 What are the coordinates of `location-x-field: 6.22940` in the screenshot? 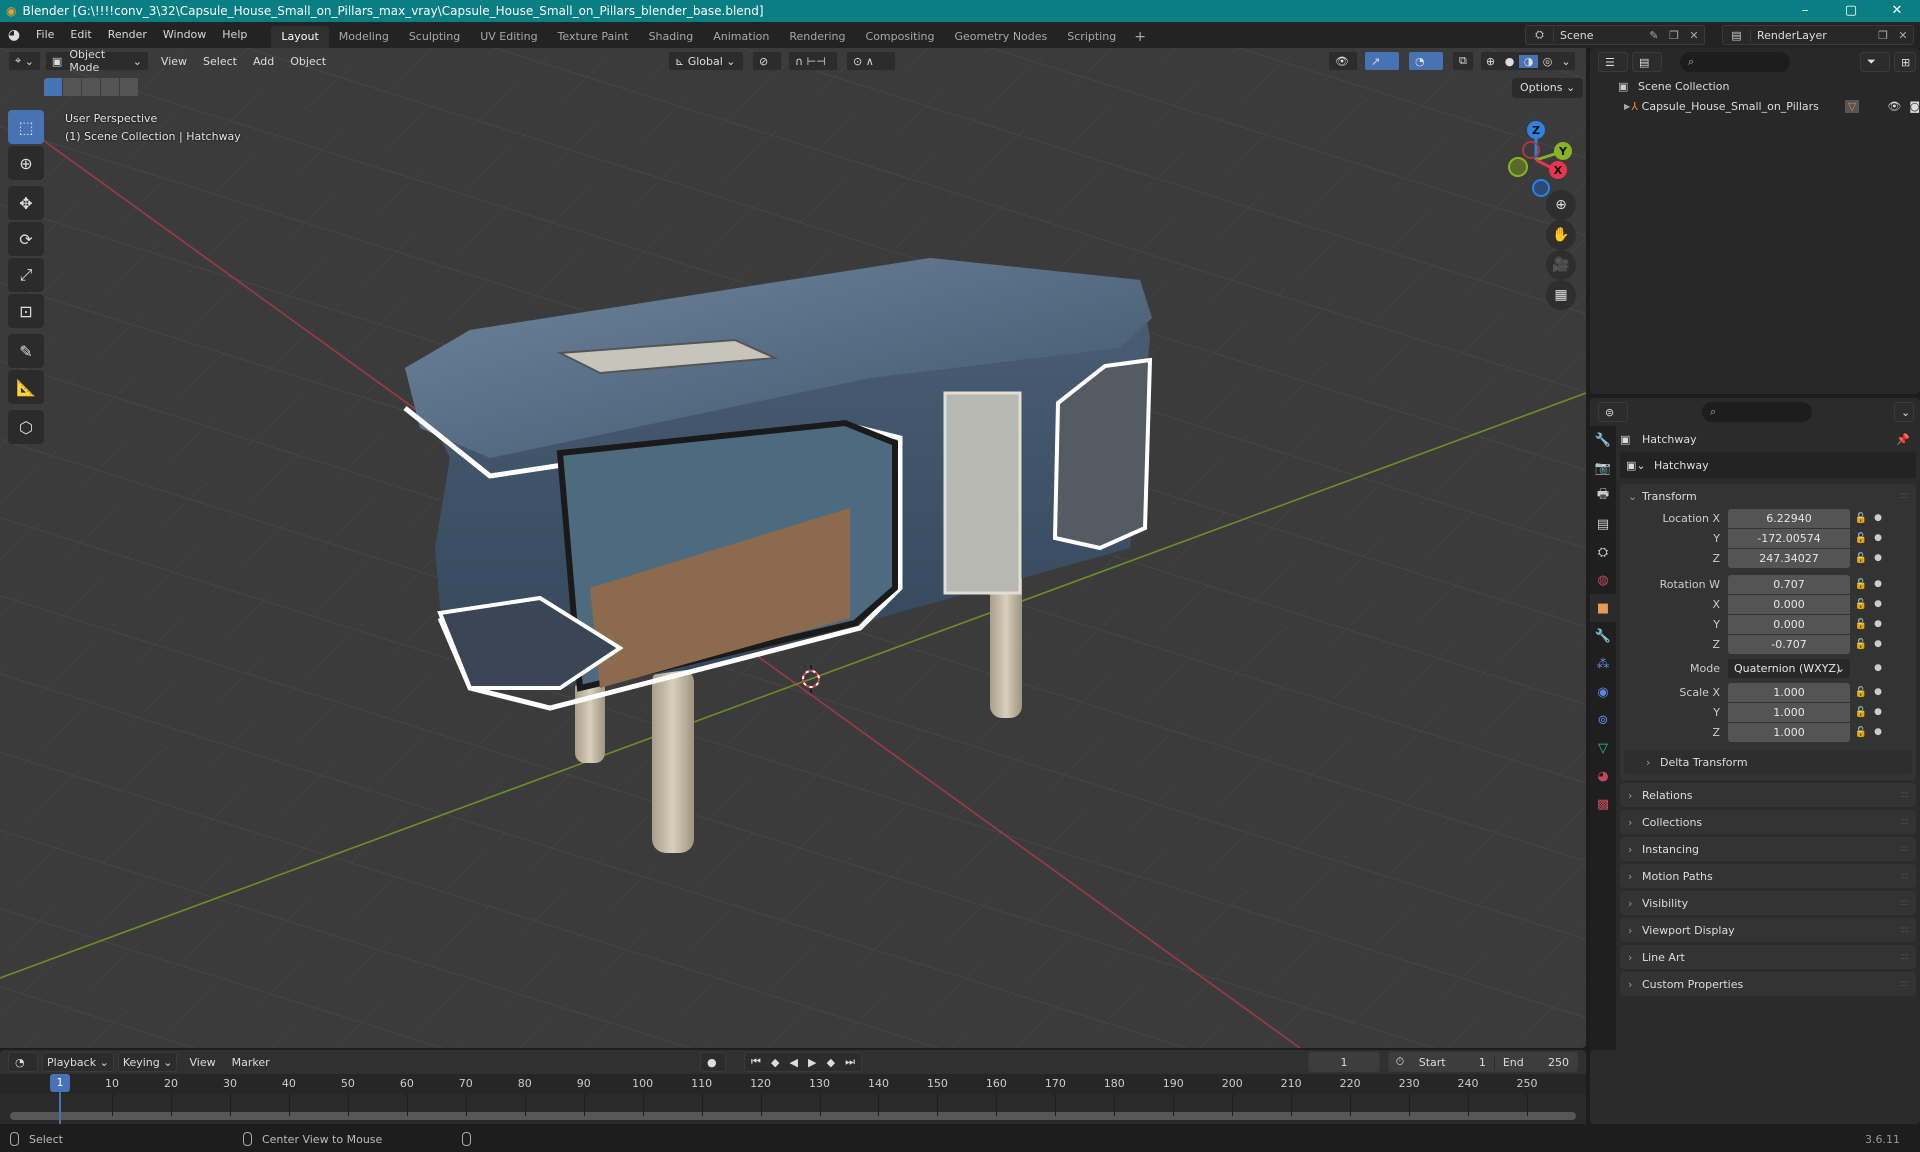 It's located at (1789, 518).